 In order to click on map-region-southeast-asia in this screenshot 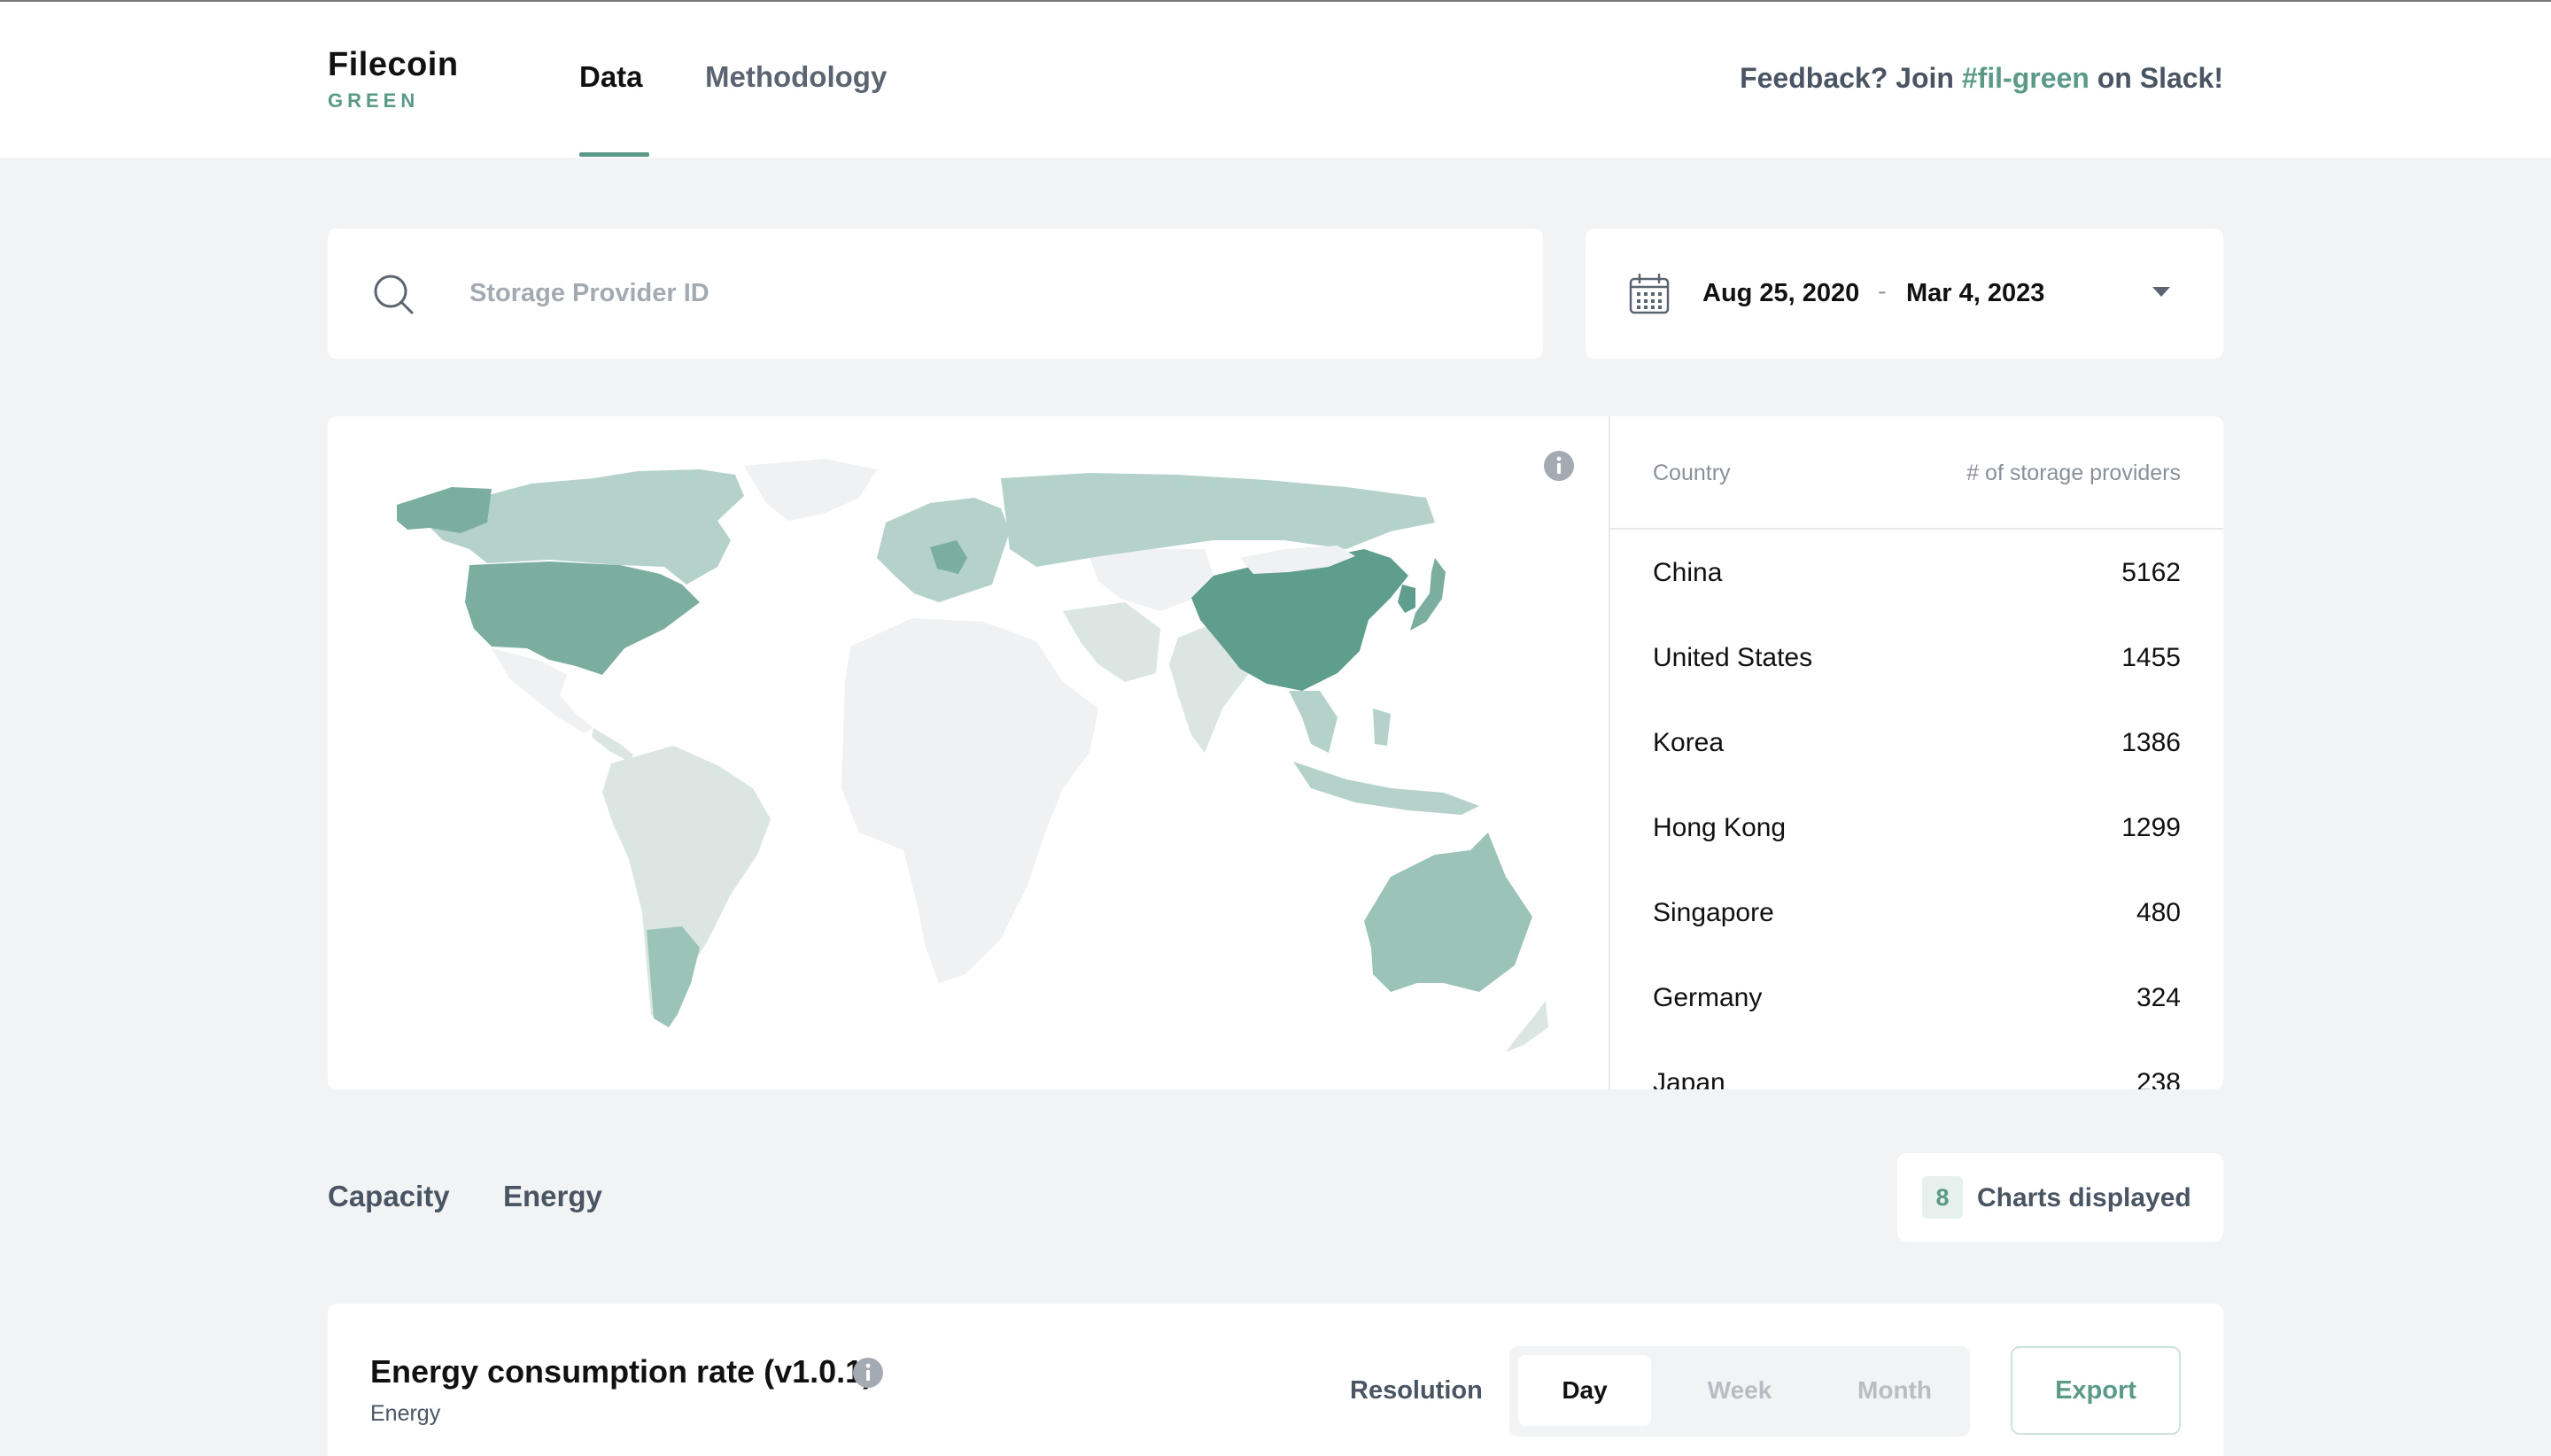, I will do `click(1314, 722)`.